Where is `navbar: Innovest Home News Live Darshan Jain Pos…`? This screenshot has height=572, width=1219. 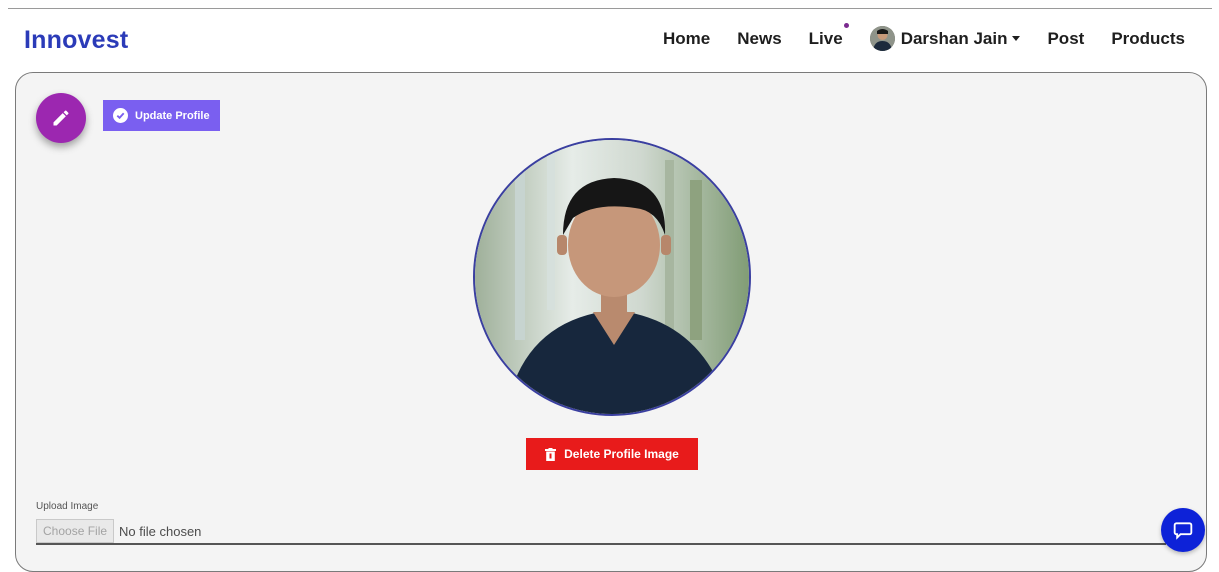 navbar: Innovest Home News Live Darshan Jain Pos… is located at coordinates (609, 39).